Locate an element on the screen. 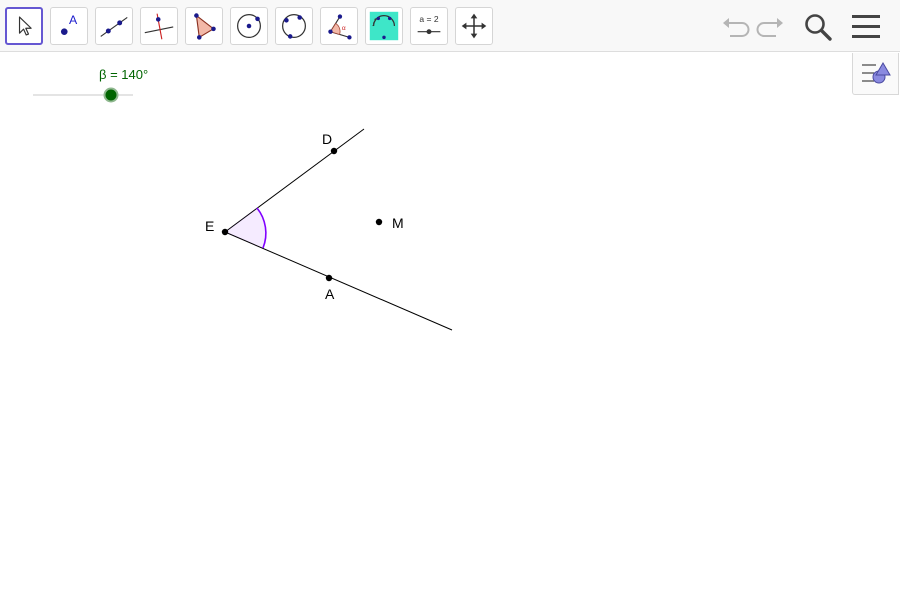 Image resolution: width=900 pixels, height=600 pixels. slider-tool-button: a = 2 is located at coordinates (429, 26).